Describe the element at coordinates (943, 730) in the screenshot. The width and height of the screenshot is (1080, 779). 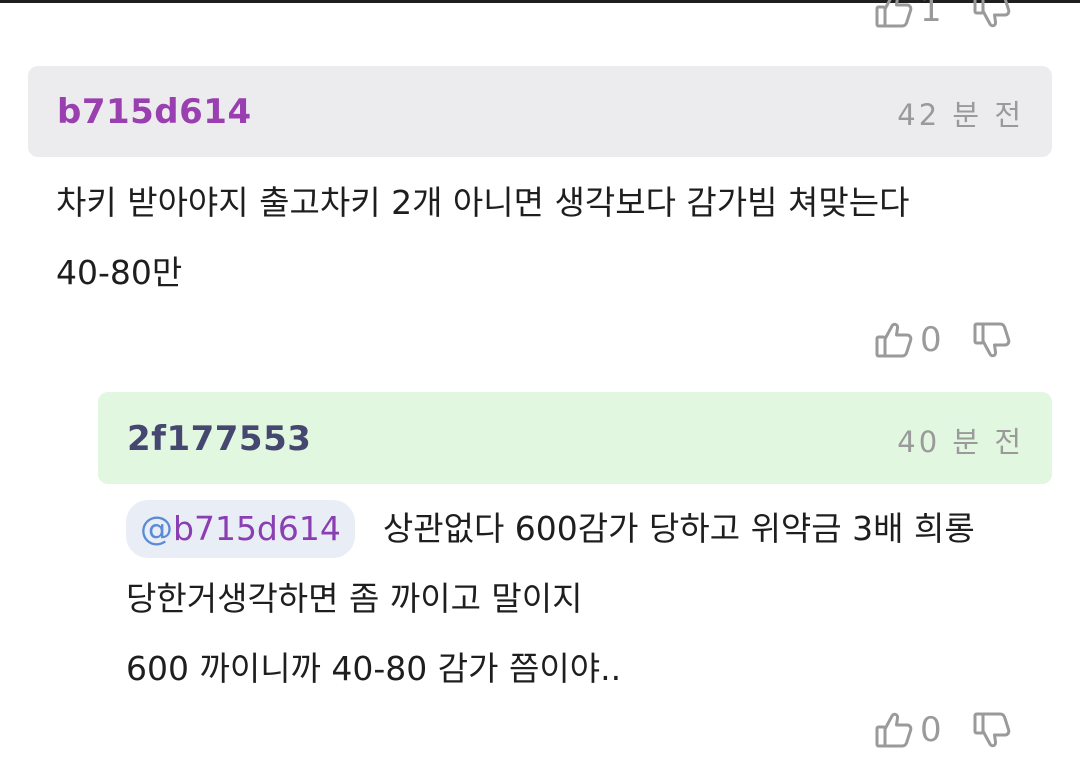
I see `vote-bar-reply: 0` at that location.